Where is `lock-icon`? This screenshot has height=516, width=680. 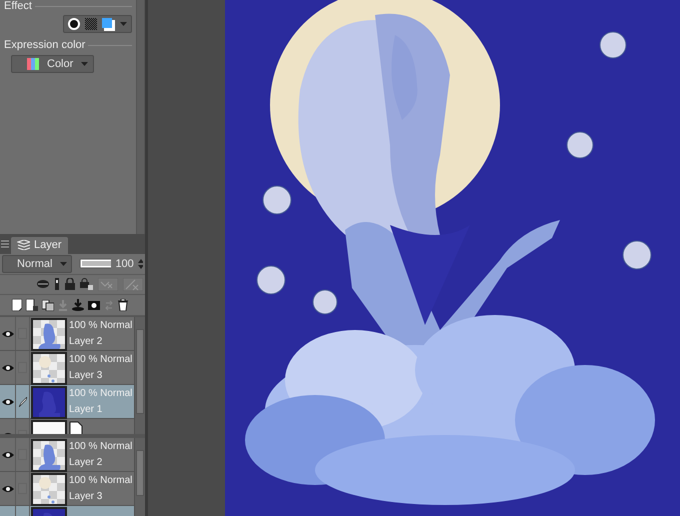
lock-icon is located at coordinates (70, 284).